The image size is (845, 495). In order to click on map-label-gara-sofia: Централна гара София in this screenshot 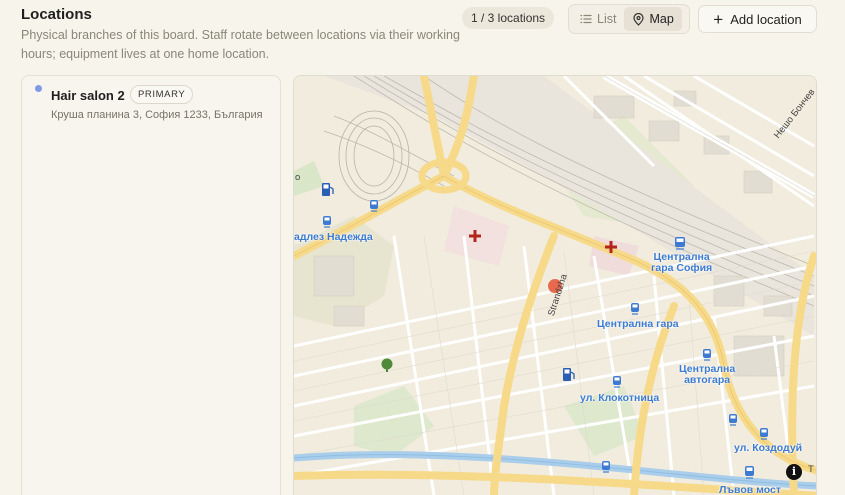, I will do `click(681, 263)`.